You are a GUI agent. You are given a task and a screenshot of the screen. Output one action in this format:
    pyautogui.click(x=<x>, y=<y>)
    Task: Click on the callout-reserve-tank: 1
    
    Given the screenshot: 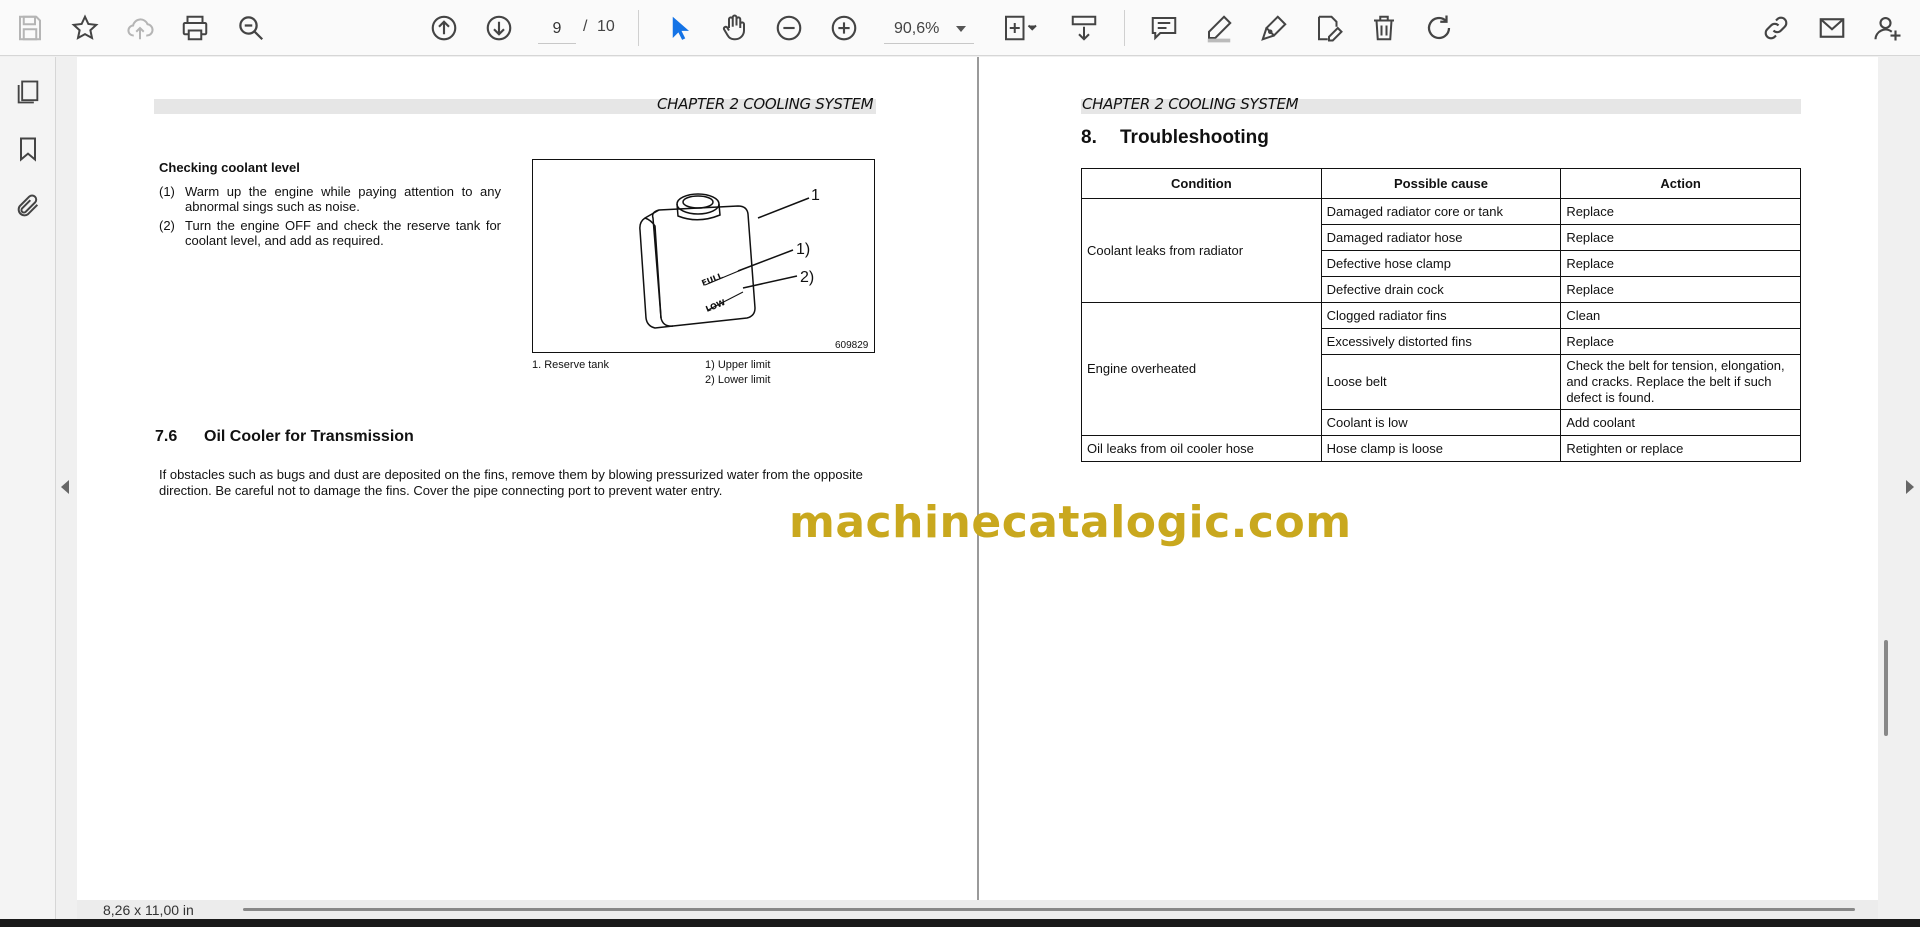 What is the action you would take?
    pyautogui.click(x=815, y=195)
    